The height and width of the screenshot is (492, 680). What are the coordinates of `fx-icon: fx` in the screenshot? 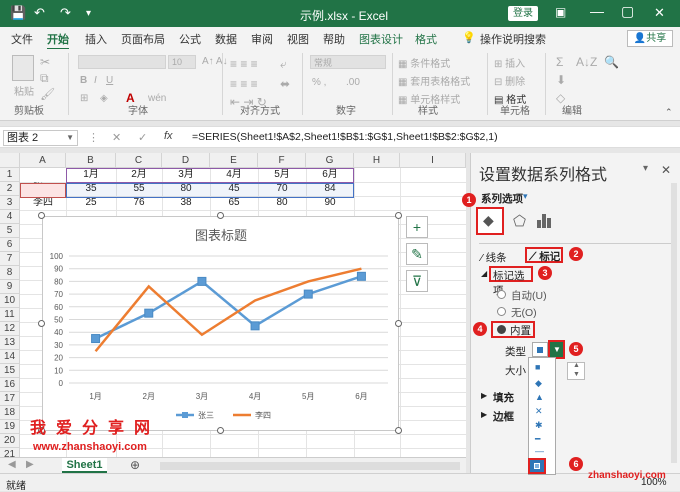 It's located at (168, 136).